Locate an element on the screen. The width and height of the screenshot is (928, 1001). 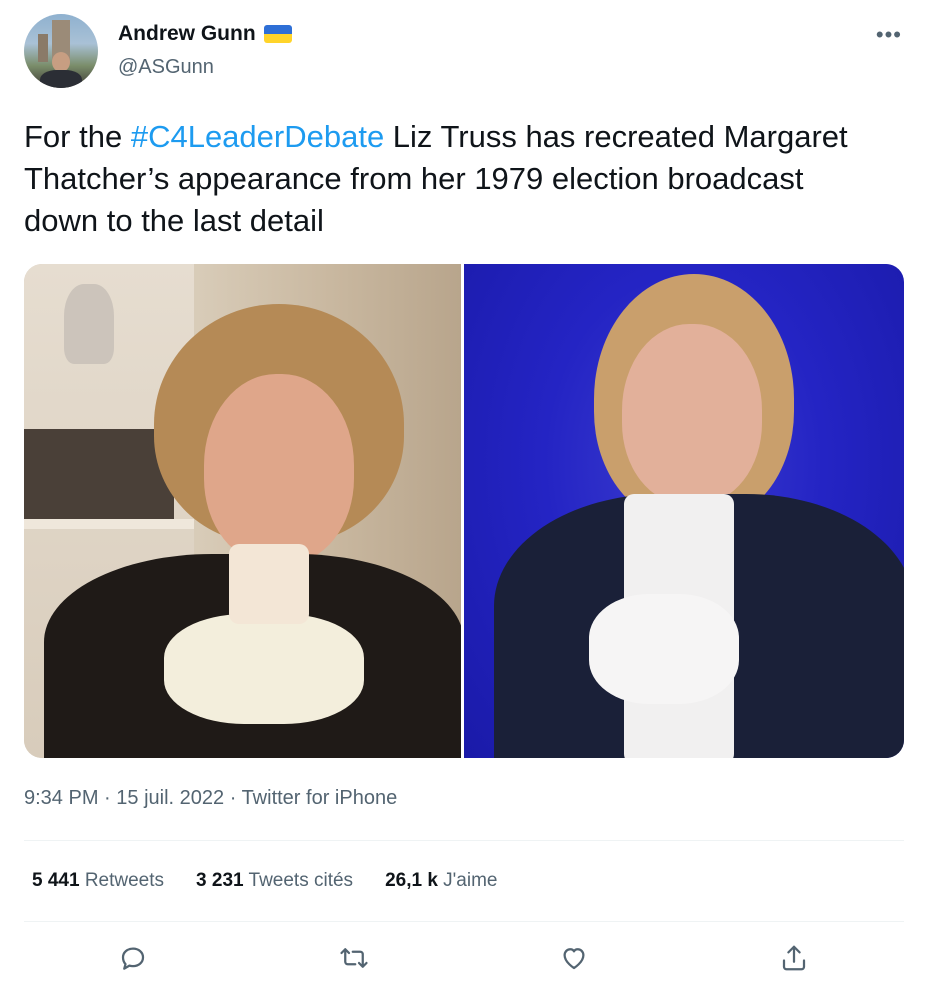
author-display-name: Andrew Gunn is located at coordinates (187, 34).